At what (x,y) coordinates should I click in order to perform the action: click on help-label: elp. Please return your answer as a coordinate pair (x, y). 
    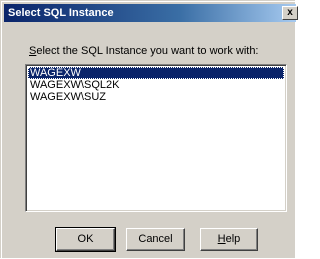
    Looking at the image, I should click on (233, 239).